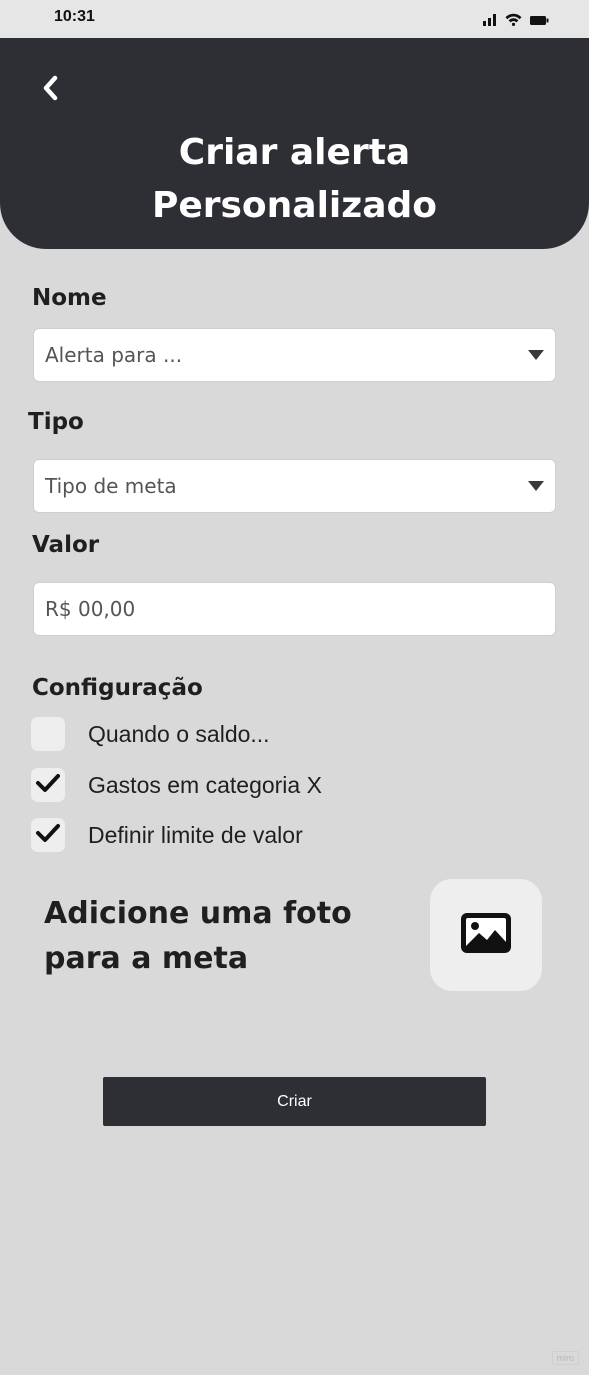  Describe the element at coordinates (294, 179) in the screenshot. I see `page-title: Criar alerta Personalizado` at that location.